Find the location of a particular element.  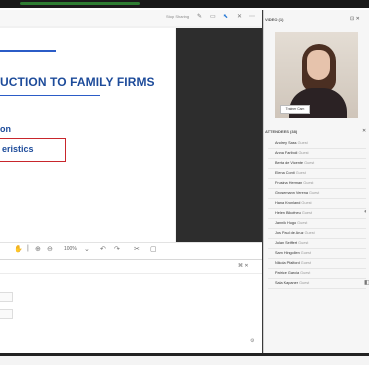

cut-icon: ✂ is located at coordinates (137, 249).